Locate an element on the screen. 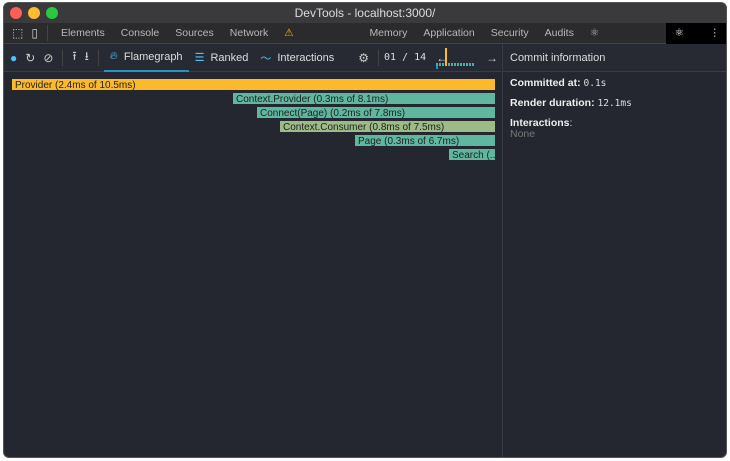 The image size is (730, 461). more-menu-icon: ⋮ is located at coordinates (715, 33).